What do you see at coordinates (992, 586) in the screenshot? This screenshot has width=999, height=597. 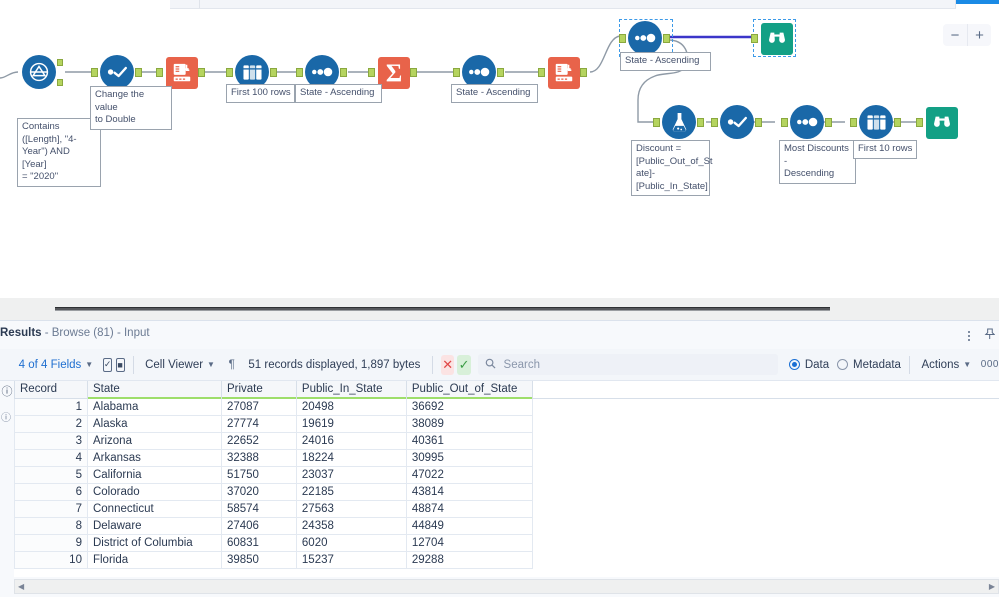 I see `scroll-right-arrow: ▶` at bounding box center [992, 586].